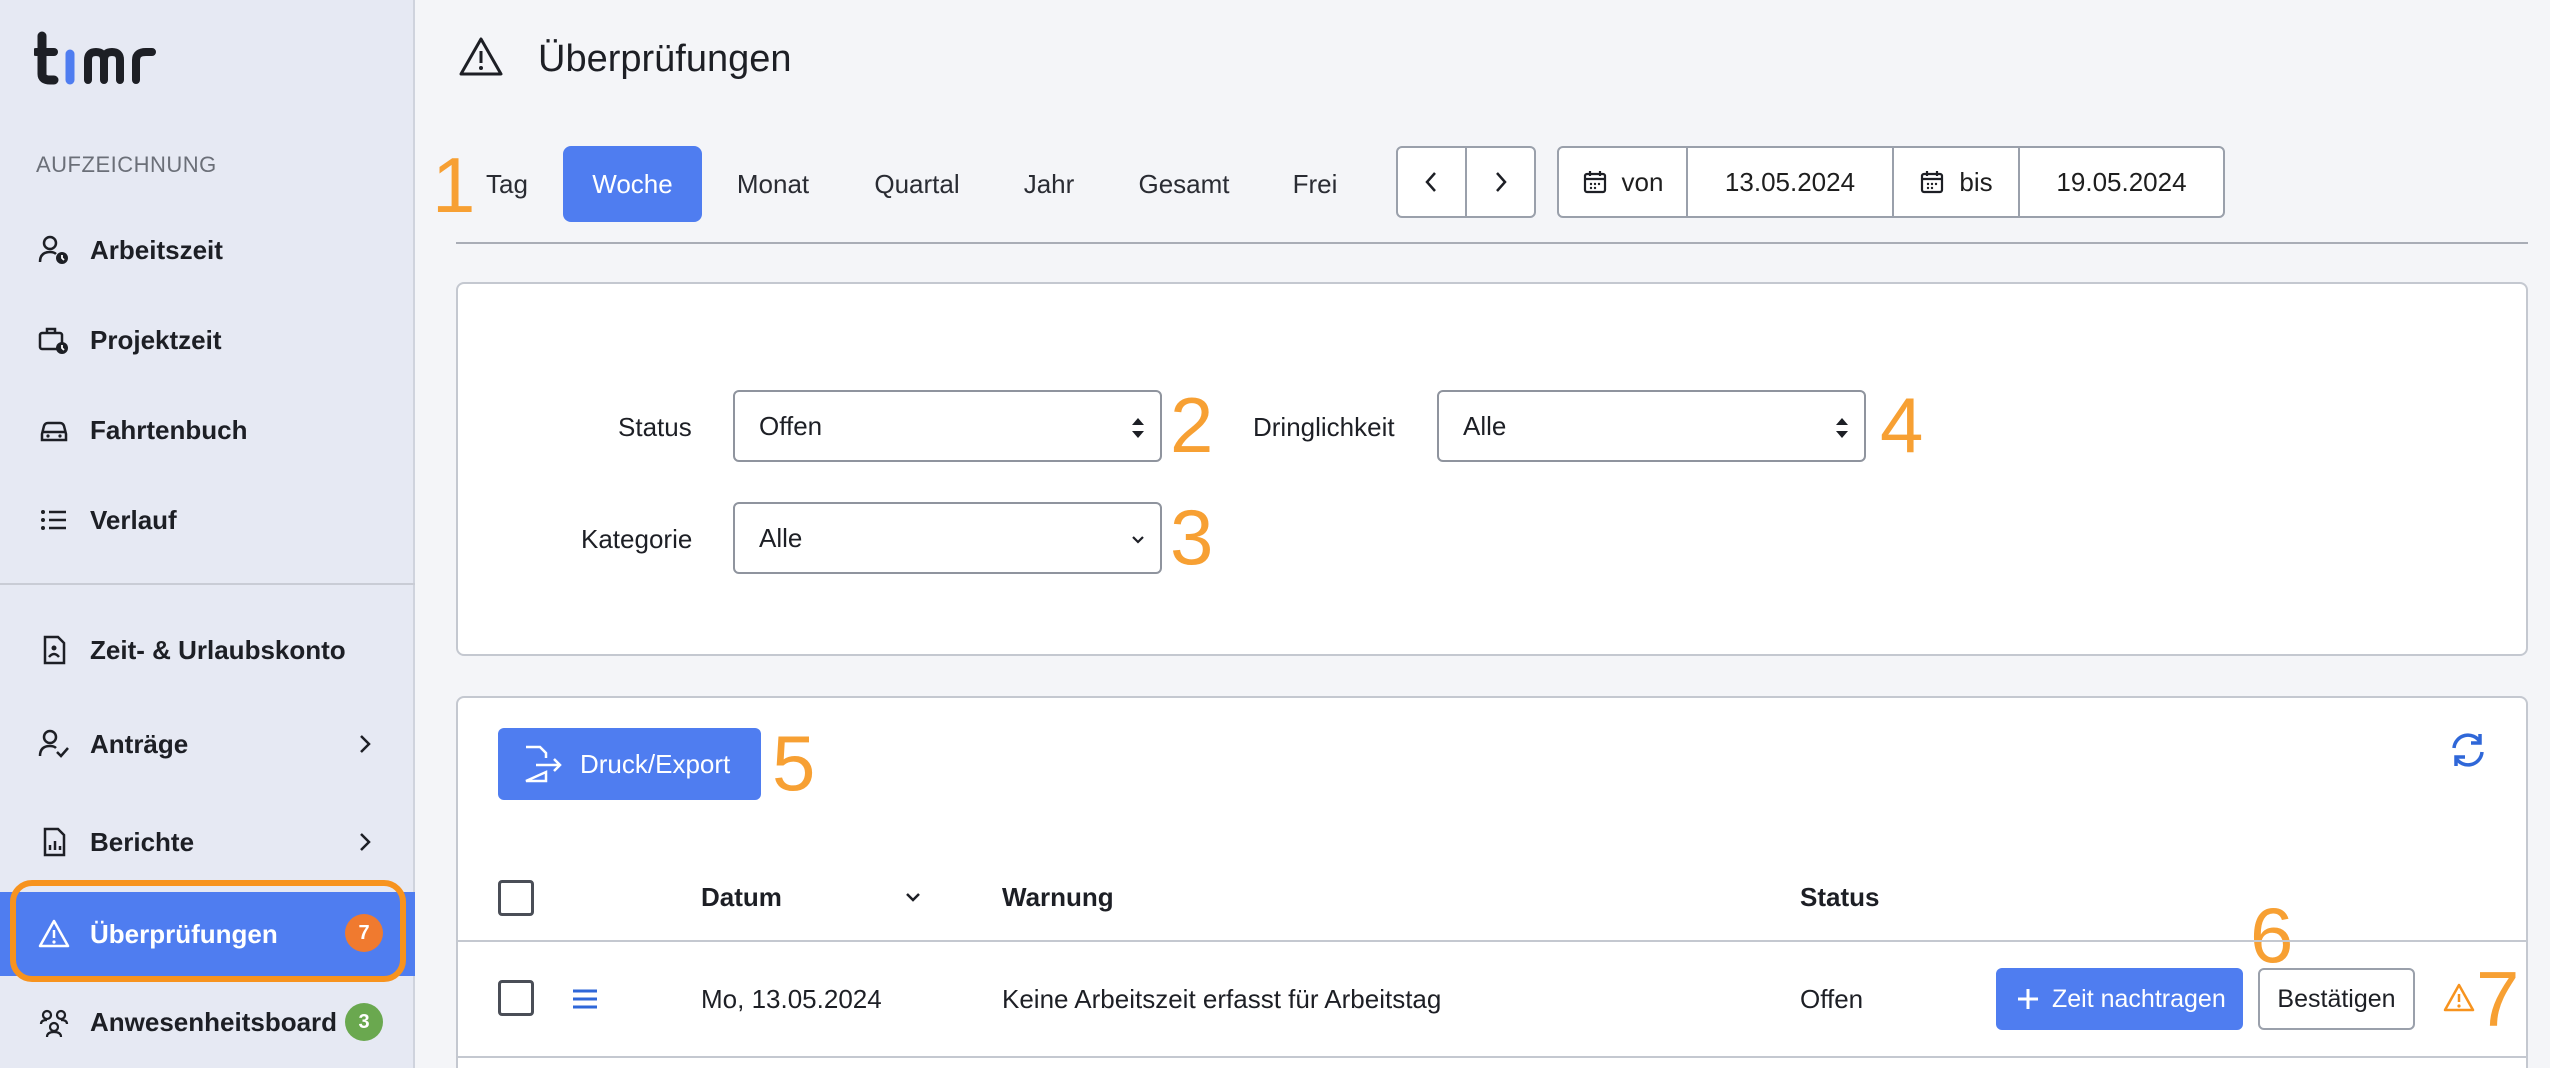 The image size is (2550, 1068). Describe the element at coordinates (773, 184) in the screenshot. I see `tab-monat: Monat` at that location.